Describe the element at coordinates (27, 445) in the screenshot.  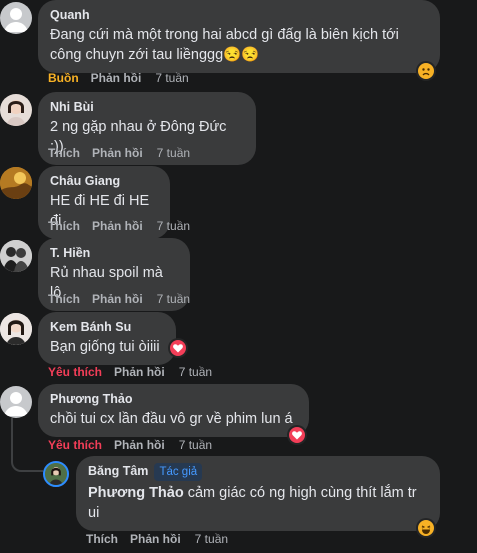
I see `thread-connector` at that location.